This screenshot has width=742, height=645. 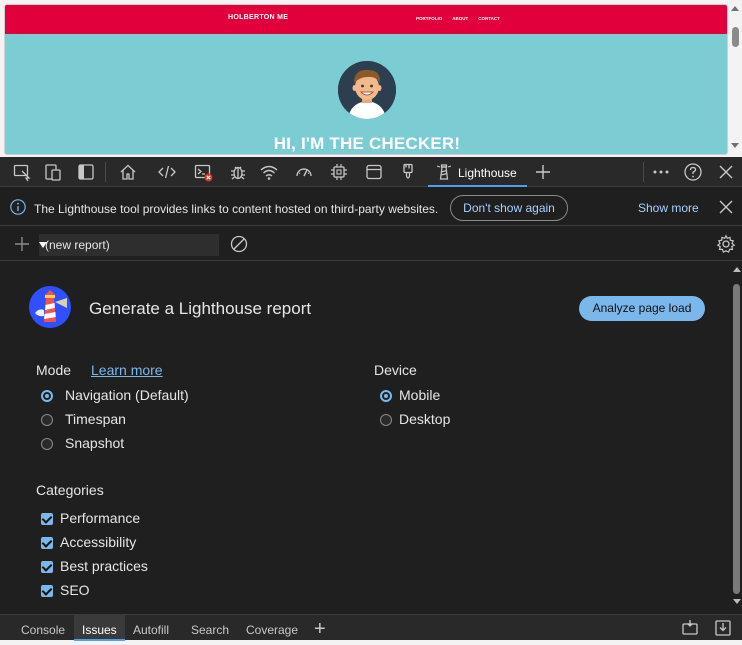 I want to click on inspect-element-icon, so click(x=22, y=172).